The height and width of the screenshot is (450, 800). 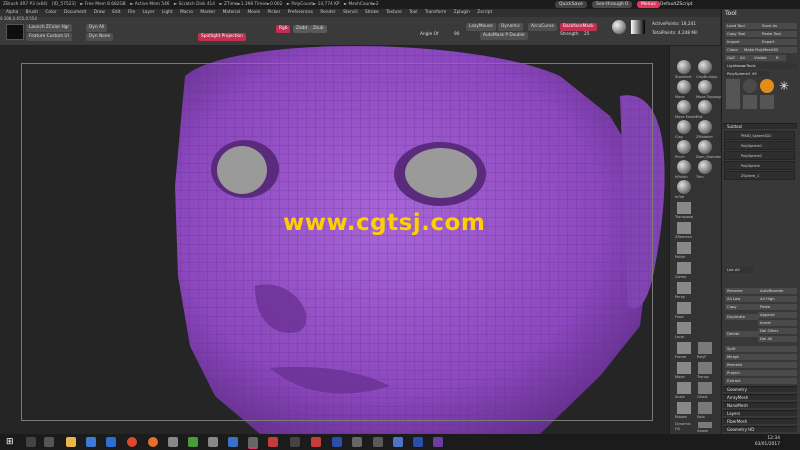 I want to click on solo-icon, so click(x=705, y=408).